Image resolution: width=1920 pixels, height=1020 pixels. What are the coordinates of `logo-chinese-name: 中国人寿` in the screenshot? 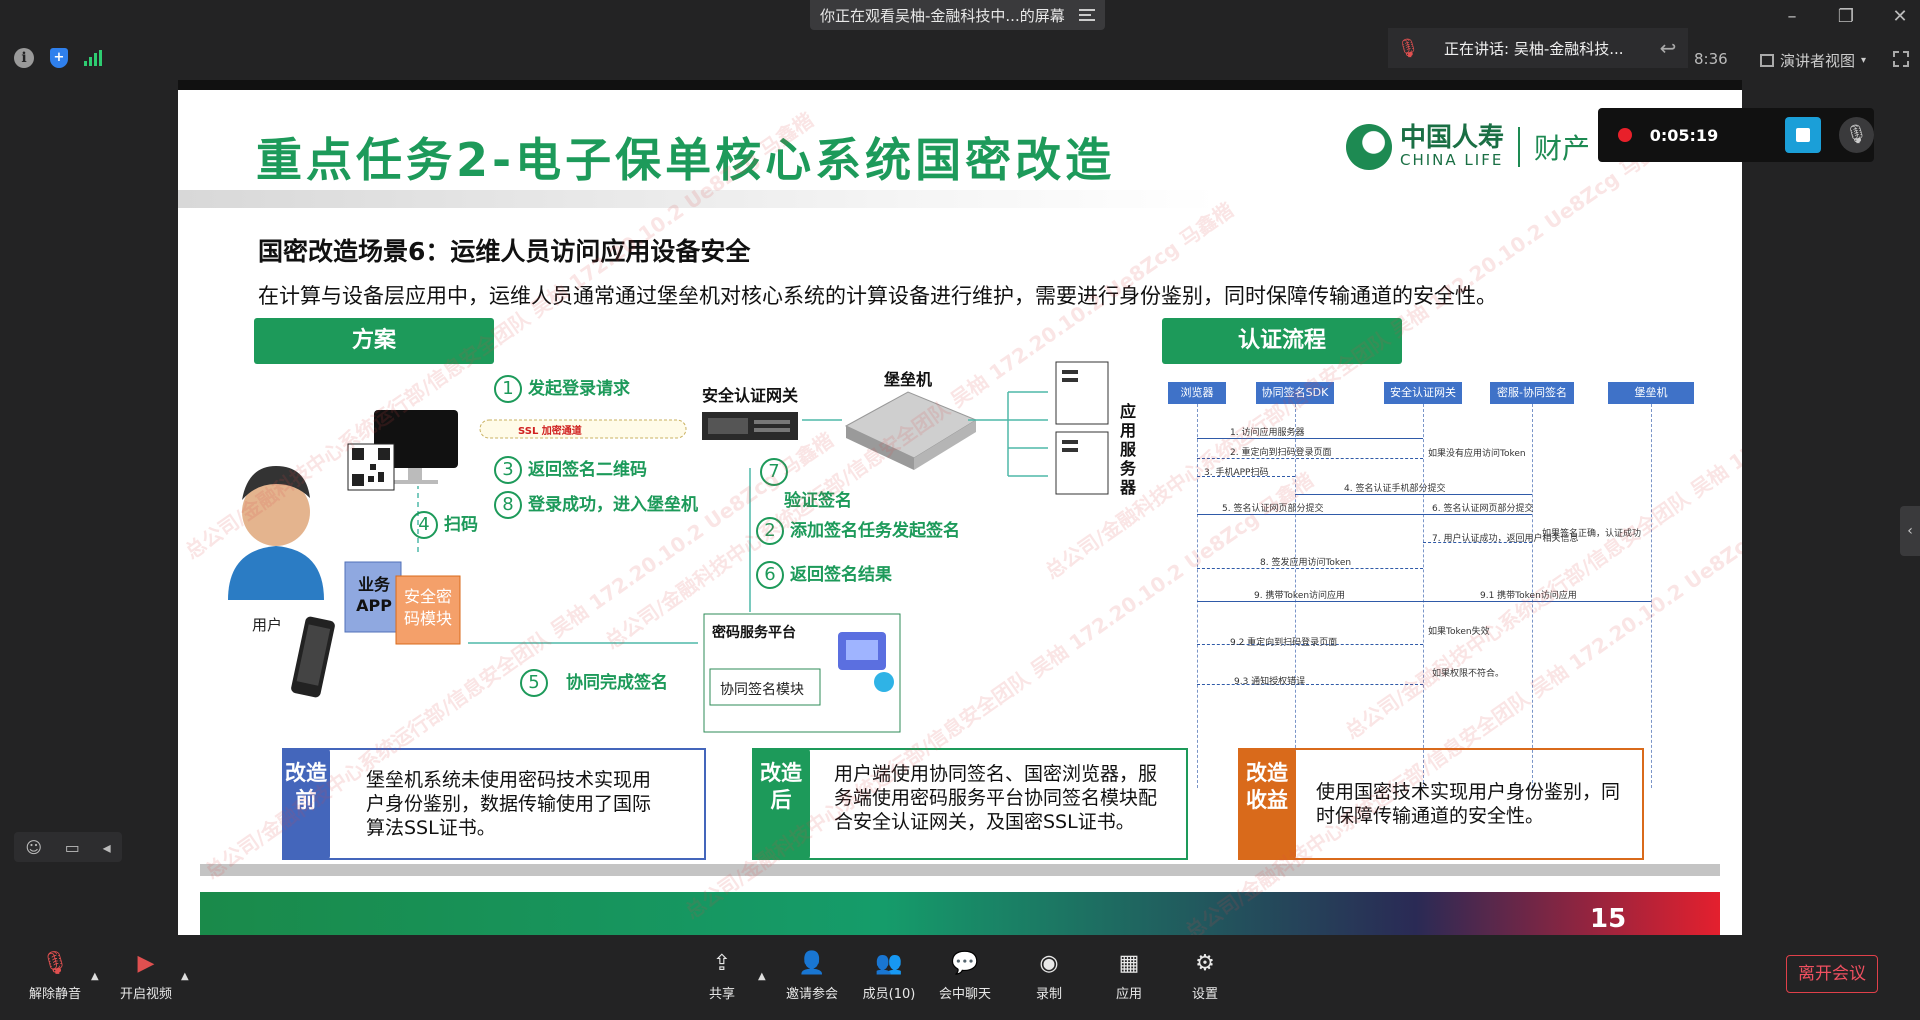 It's located at (1452, 138).